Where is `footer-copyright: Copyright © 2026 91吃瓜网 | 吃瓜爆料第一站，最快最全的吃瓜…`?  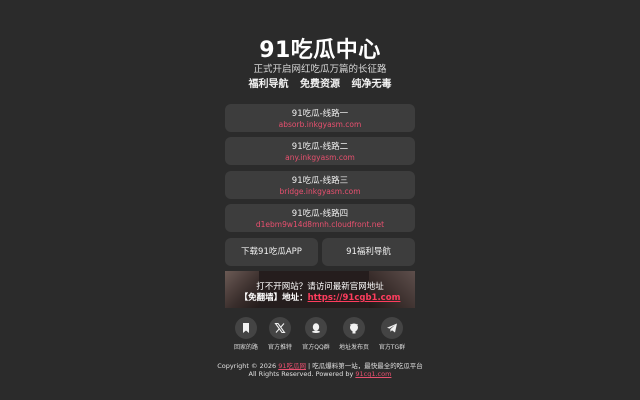 footer-copyright: Copyright © 2026 91吃瓜网 | 吃瓜爆料第一站，最快最全的吃瓜… is located at coordinates (320, 365).